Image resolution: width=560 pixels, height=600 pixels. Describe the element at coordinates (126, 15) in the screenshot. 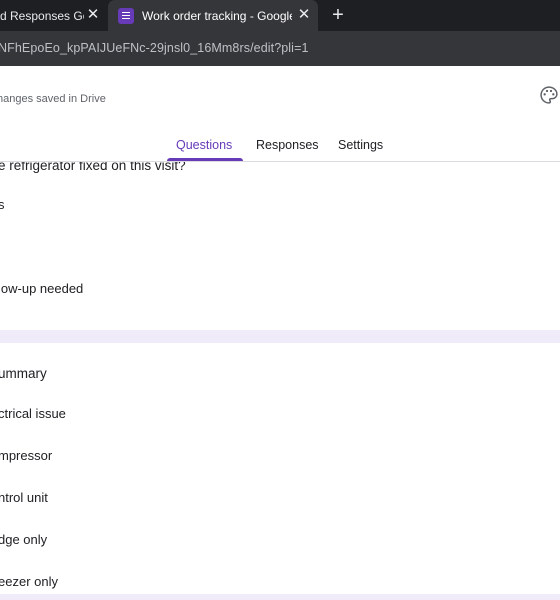

I see `forms-favicon-icon` at that location.